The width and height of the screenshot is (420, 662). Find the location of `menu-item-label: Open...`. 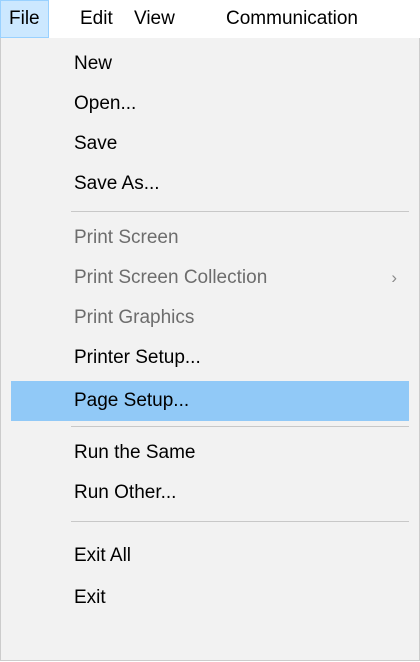

menu-item-label: Open... is located at coordinates (105, 103).